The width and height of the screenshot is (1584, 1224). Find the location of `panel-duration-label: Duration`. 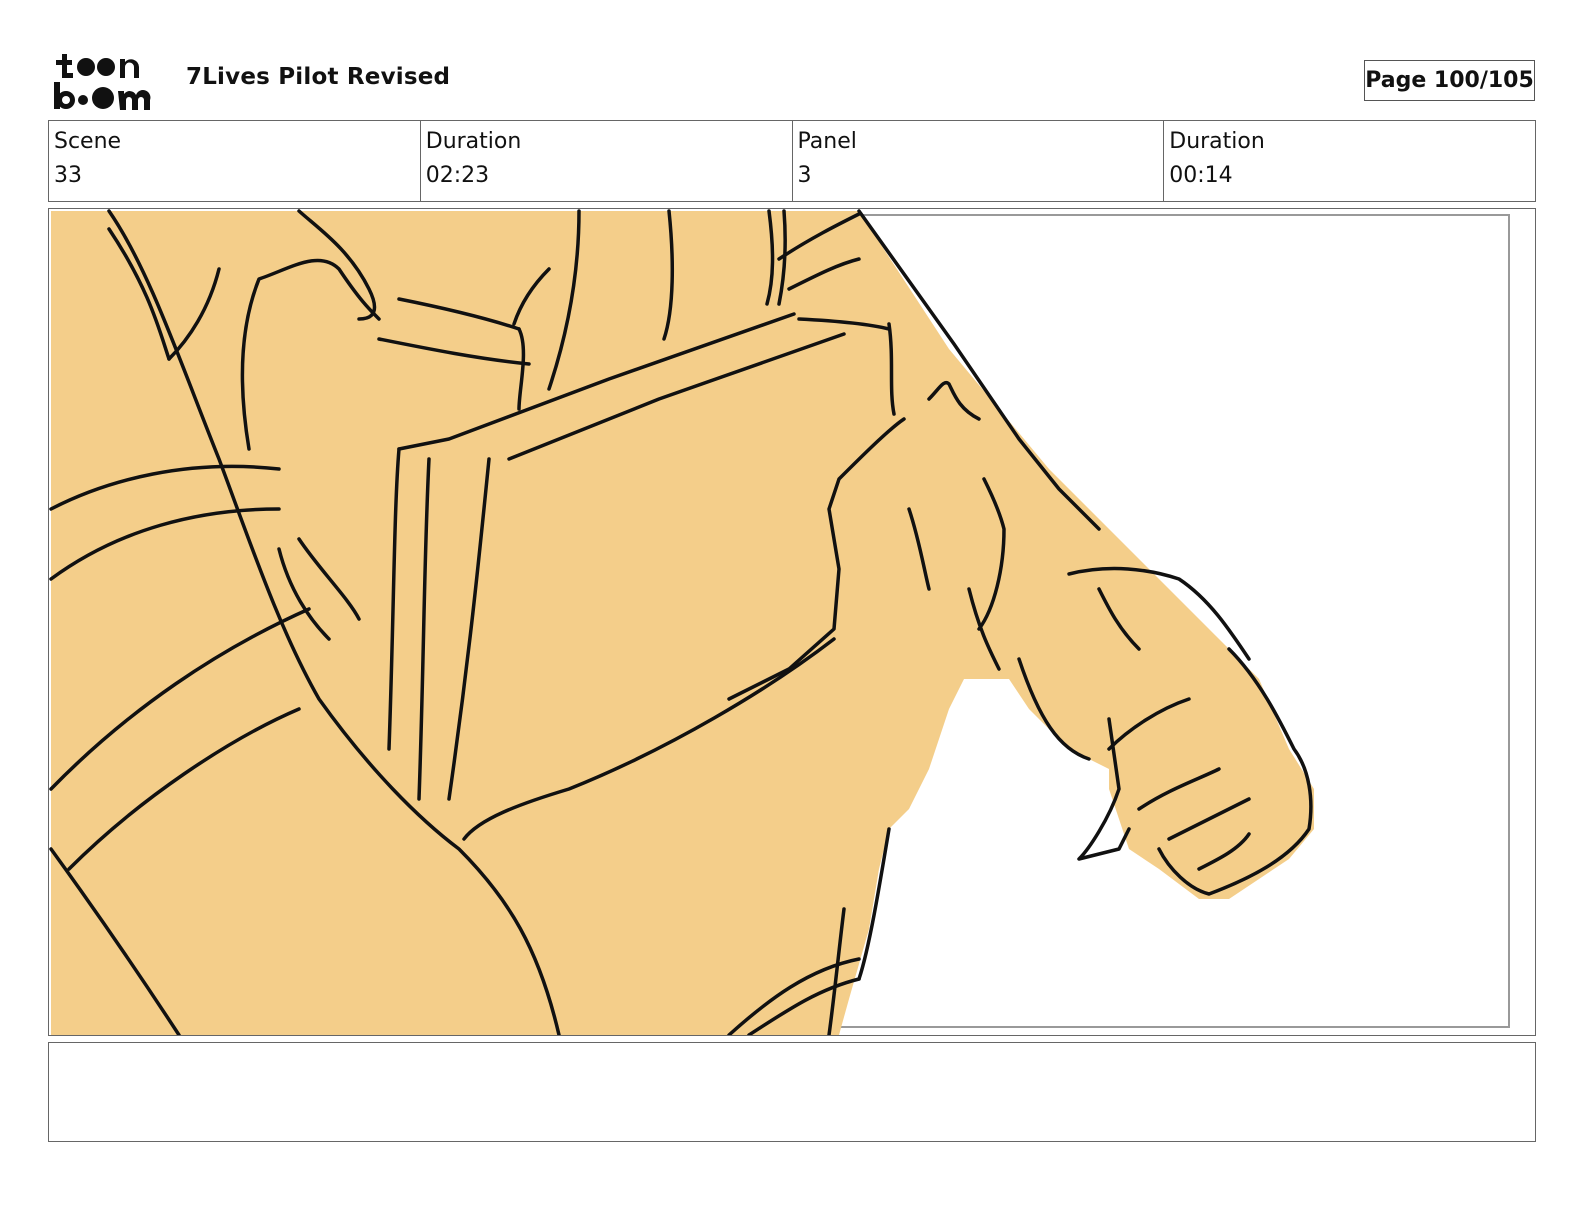

panel-duration-label: Duration is located at coordinates (1217, 141).